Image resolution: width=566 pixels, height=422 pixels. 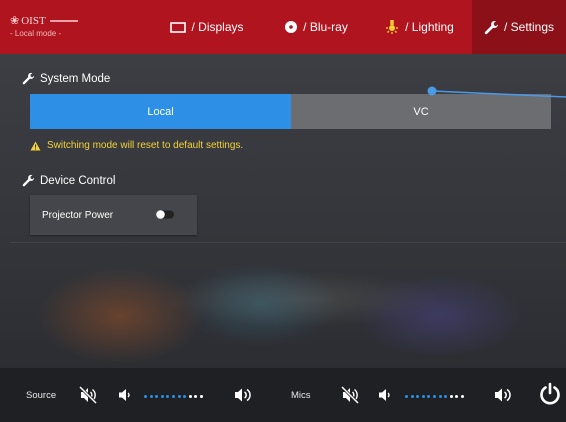 I want to click on mics-volume-level, so click(x=436, y=396).